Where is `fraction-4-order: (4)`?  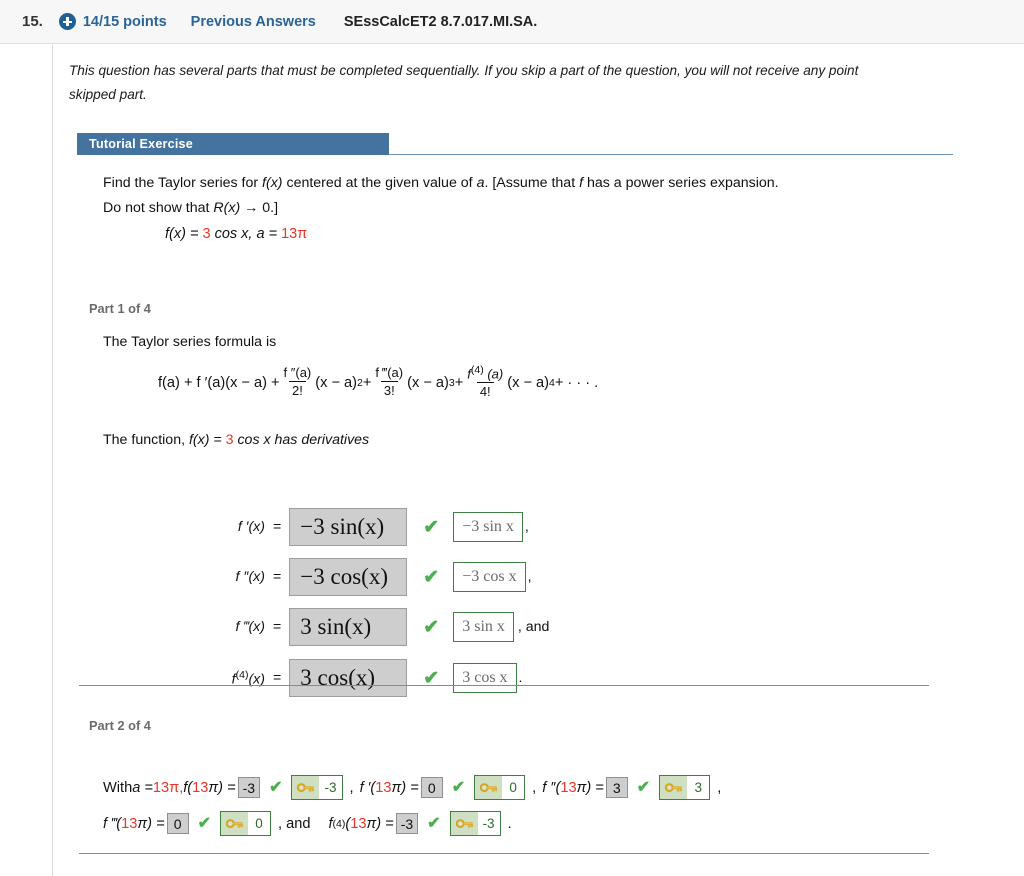 fraction-4-order: (4) is located at coordinates (477, 370).